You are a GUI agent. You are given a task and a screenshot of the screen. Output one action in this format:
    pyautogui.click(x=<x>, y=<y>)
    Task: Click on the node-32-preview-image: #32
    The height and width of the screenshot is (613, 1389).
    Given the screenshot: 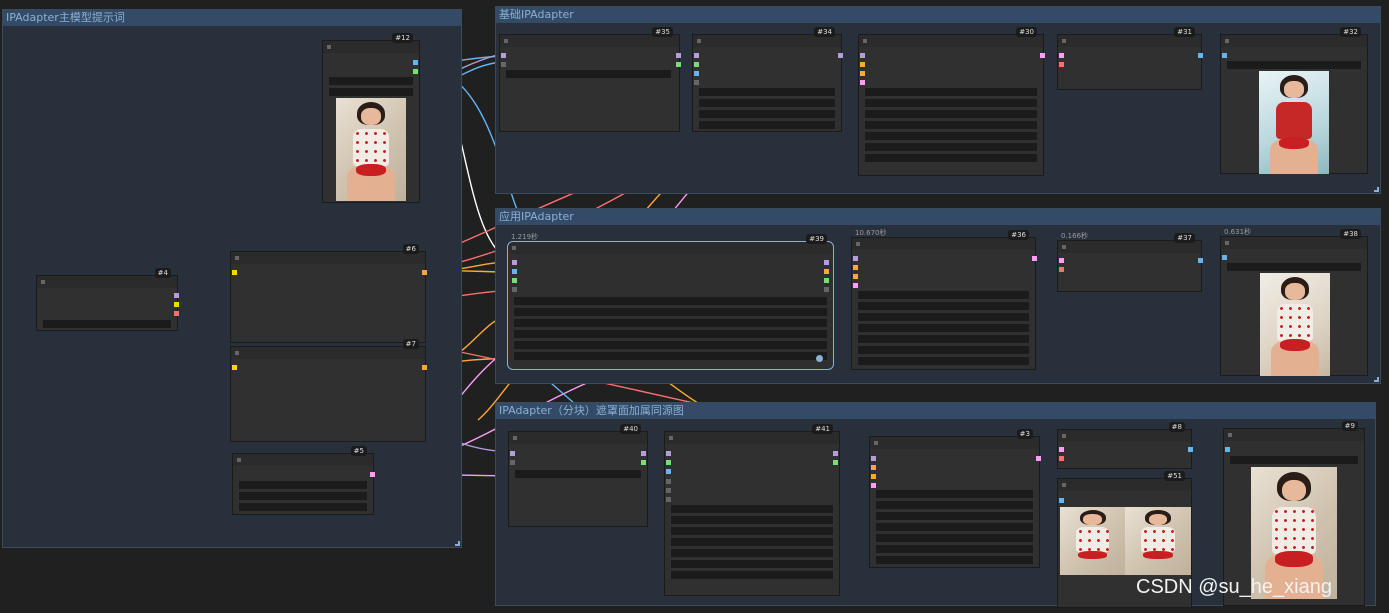 What is the action you would take?
    pyautogui.click(x=1294, y=100)
    